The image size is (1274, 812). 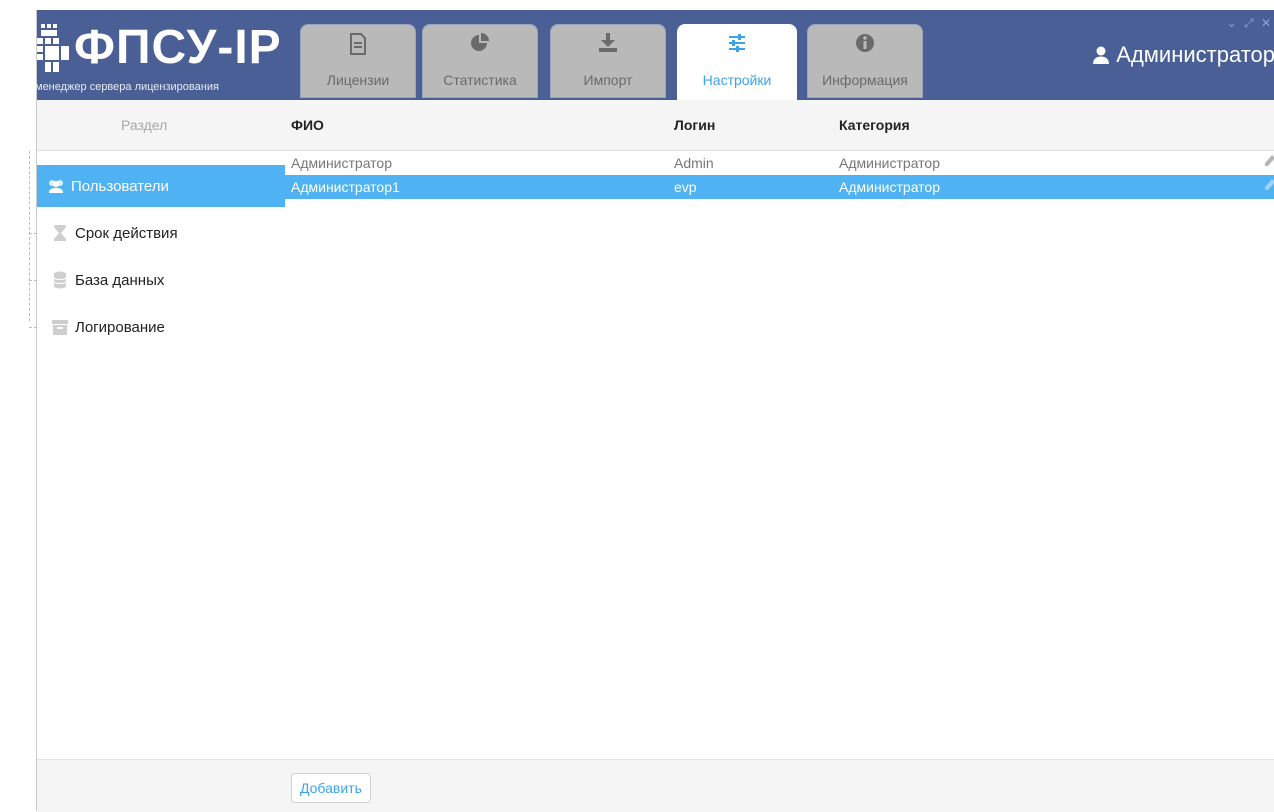 I want to click on logo-subtitle: менеджер сервера лицензирования, so click(x=127, y=87).